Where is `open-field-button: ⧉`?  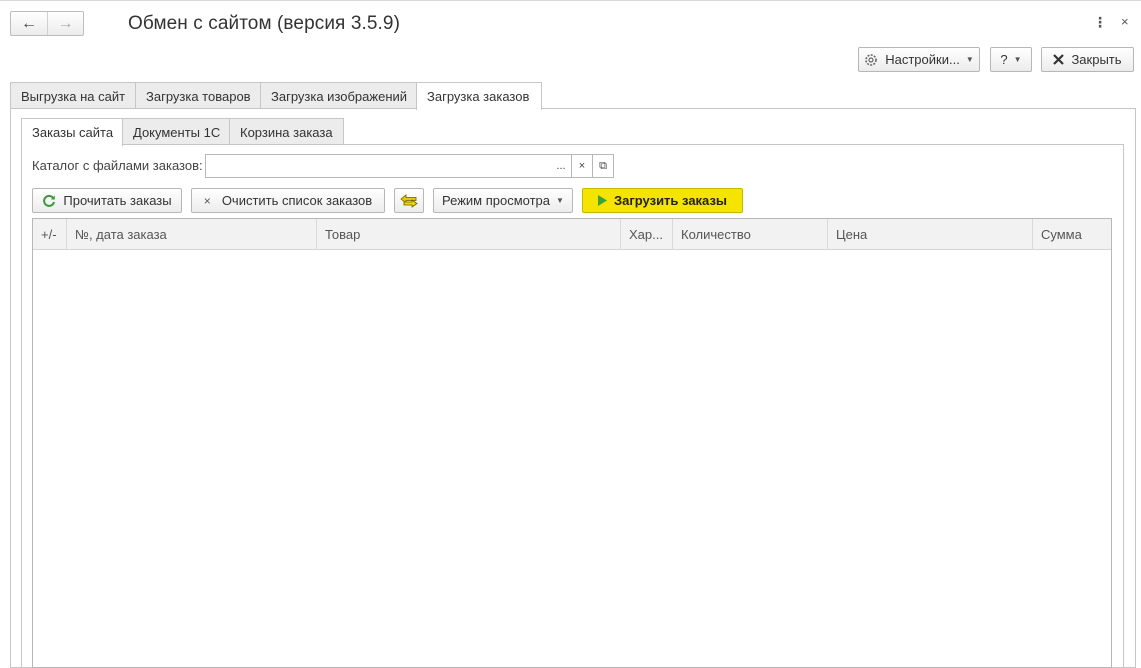 open-field-button: ⧉ is located at coordinates (603, 166).